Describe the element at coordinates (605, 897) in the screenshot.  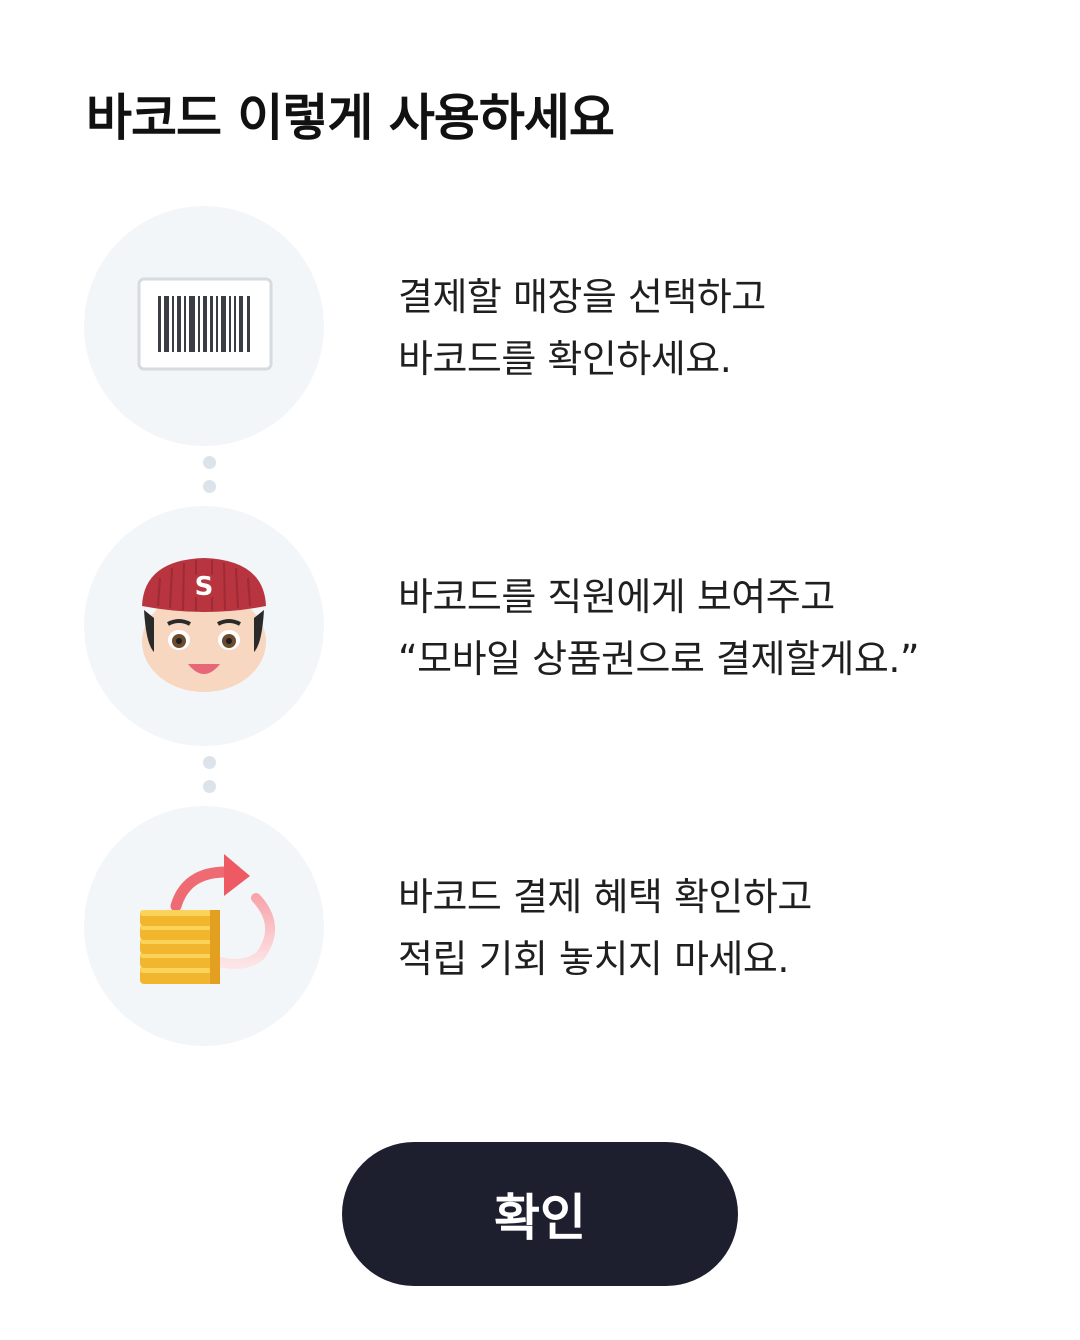
I see `step-3-line-1: 바코드 결제 혜택 확인하고` at that location.